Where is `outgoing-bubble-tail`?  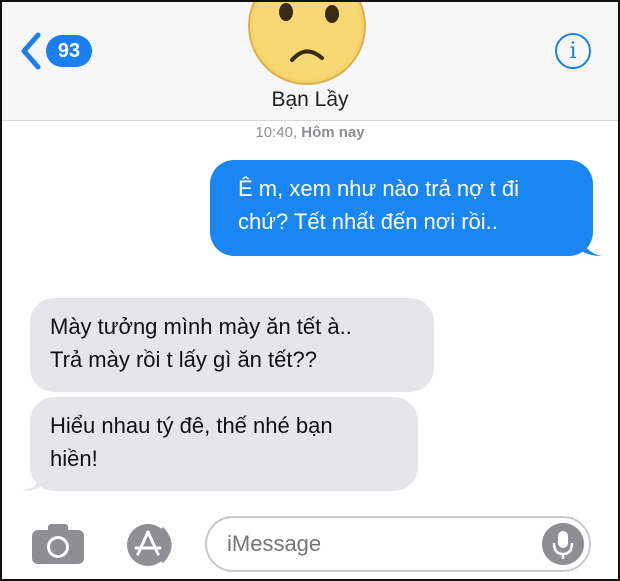 outgoing-bubble-tail is located at coordinates (590, 243).